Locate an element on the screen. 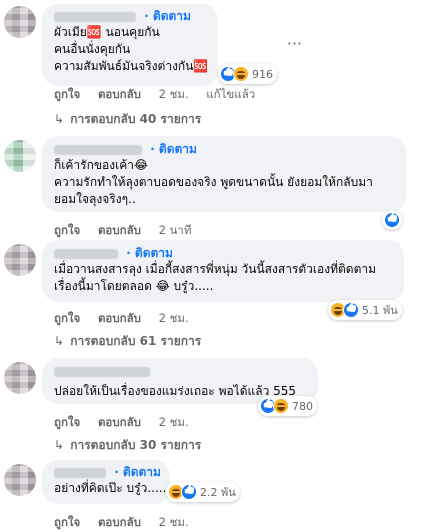 This screenshot has height=532, width=436. comment-actions: ถูกใจ ตอบกลับ 2 ชม. แก้ไขแล้ว is located at coordinates (161, 95).